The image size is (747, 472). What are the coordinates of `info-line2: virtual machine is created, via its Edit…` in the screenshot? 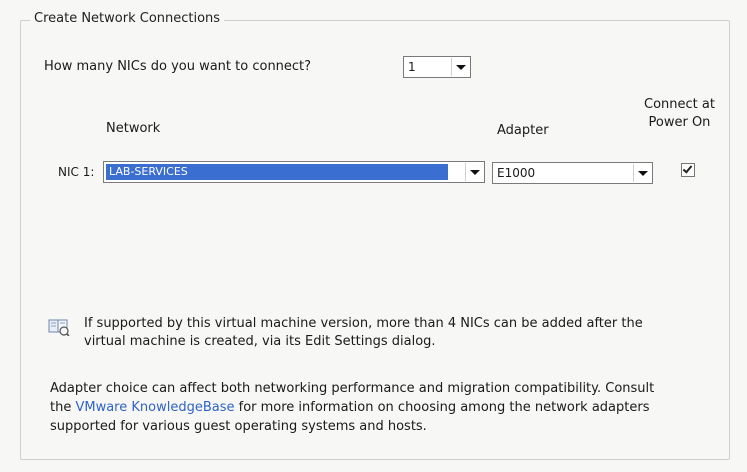 It's located at (260, 341).